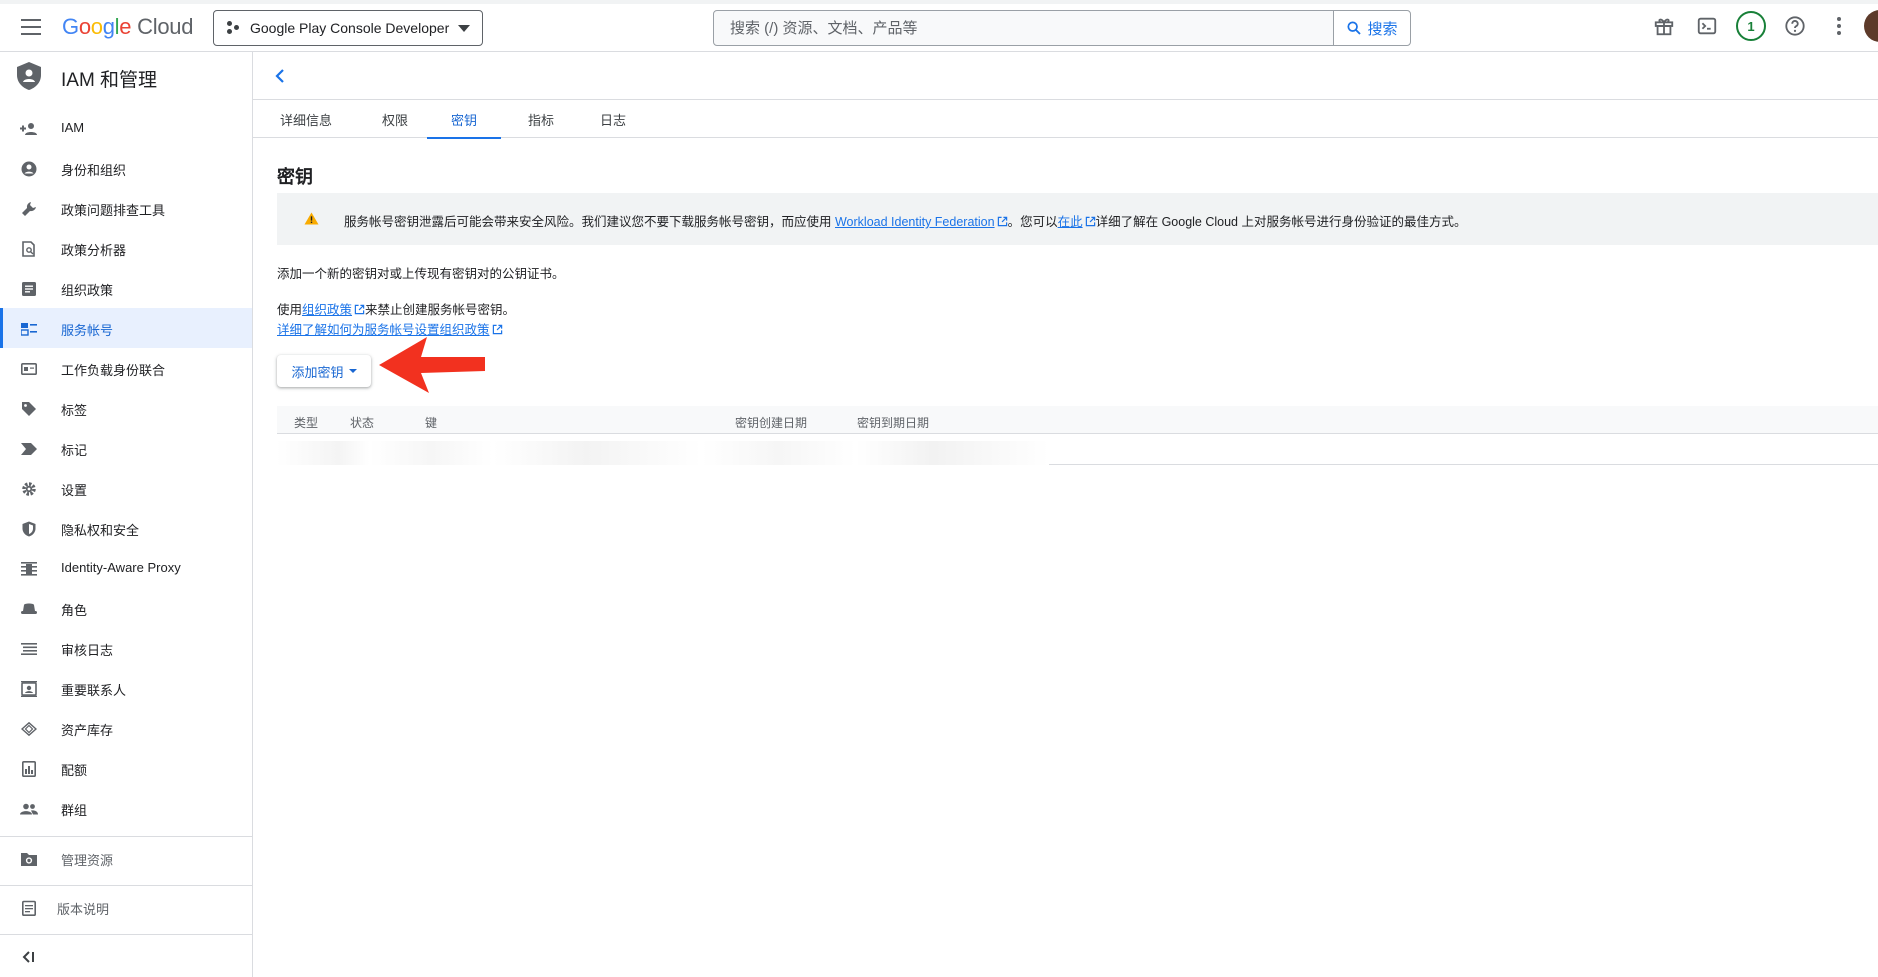  I want to click on id-card-icon, so click(29, 369).